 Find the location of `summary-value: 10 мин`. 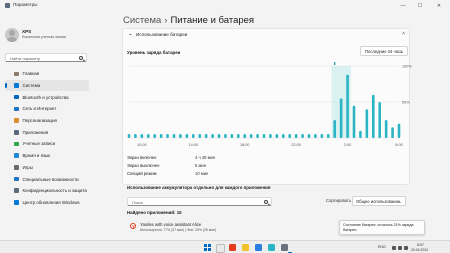

summary-value: 10 мин is located at coordinates (202, 173).